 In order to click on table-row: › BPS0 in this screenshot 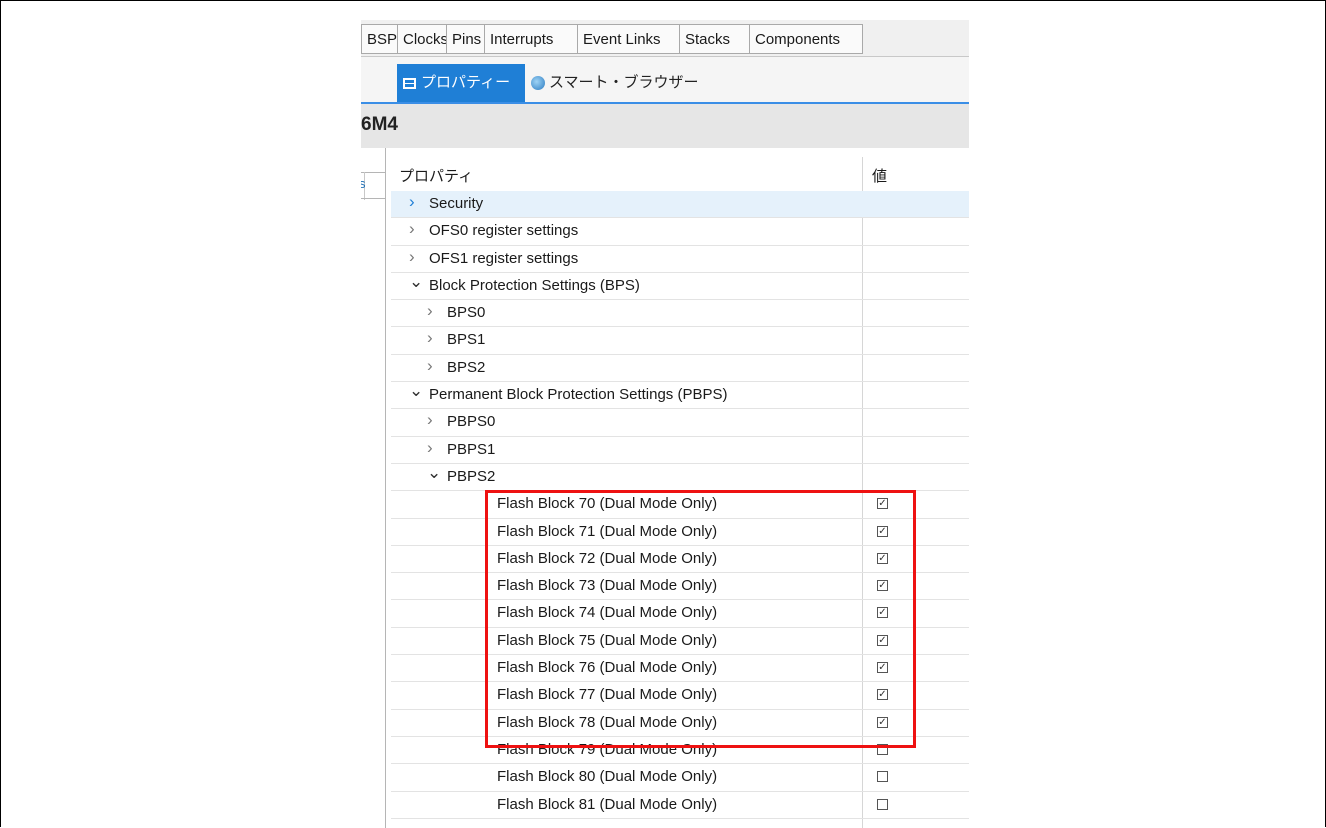, I will do `click(680, 314)`.